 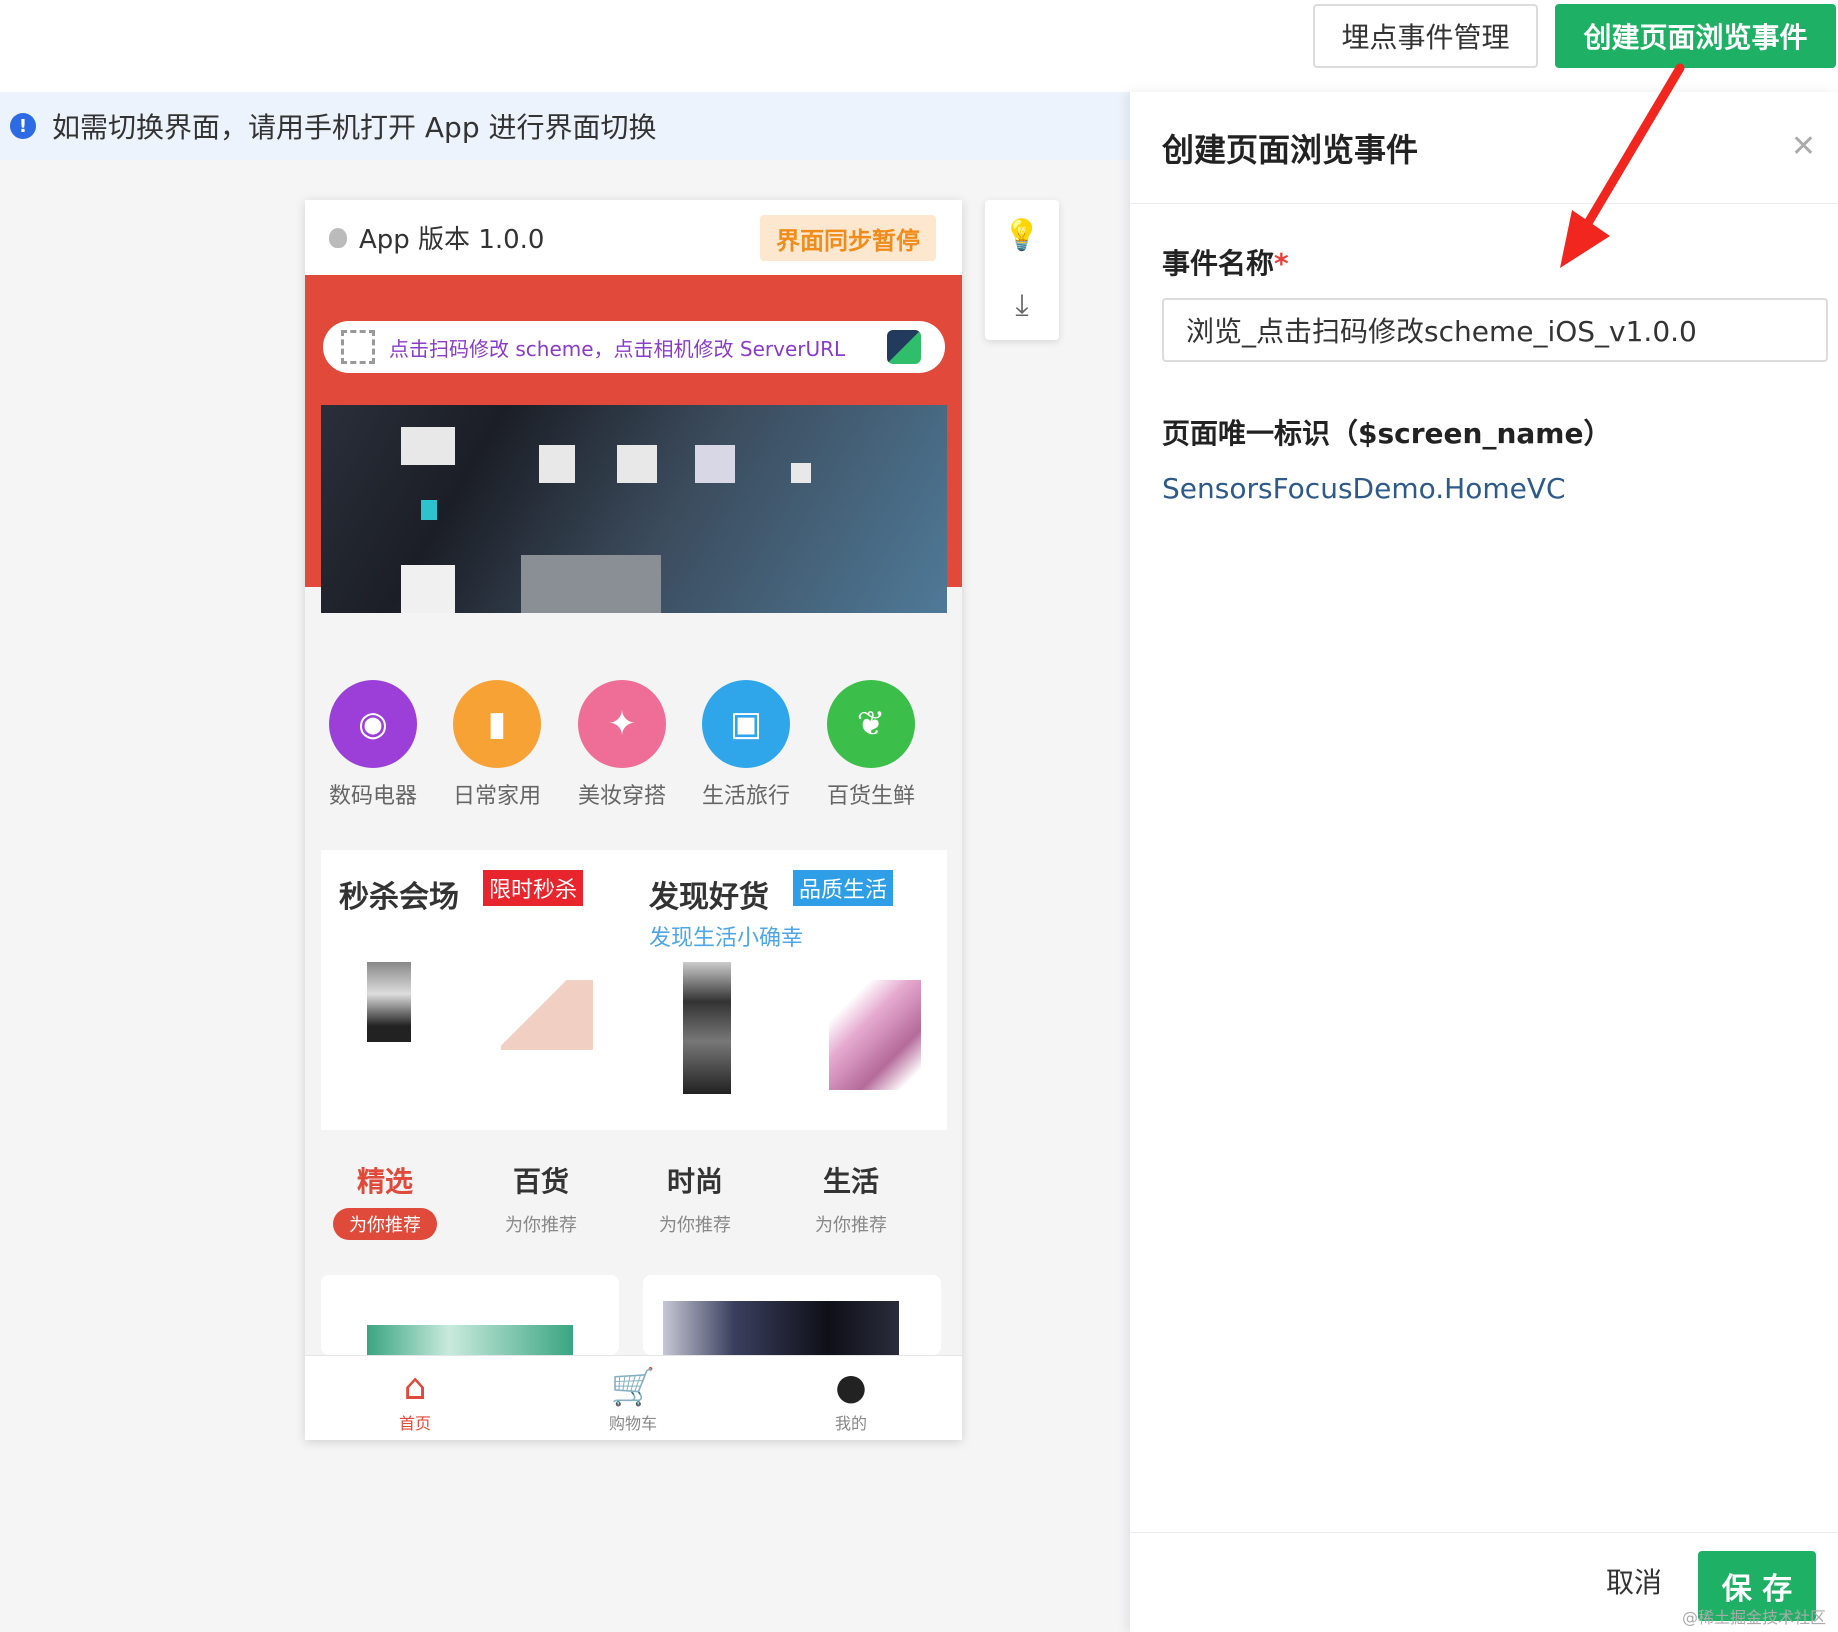 I want to click on discover-title: 发现好货, so click(x=709, y=894).